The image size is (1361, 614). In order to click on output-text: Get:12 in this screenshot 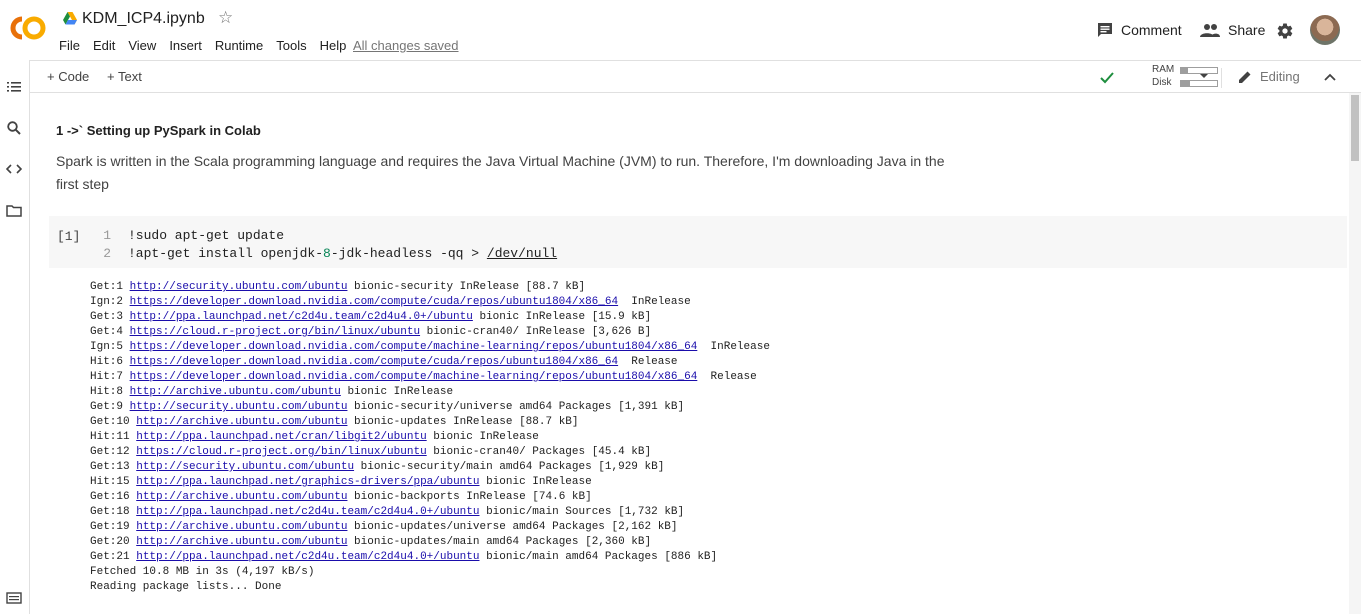, I will do `click(113, 452)`.